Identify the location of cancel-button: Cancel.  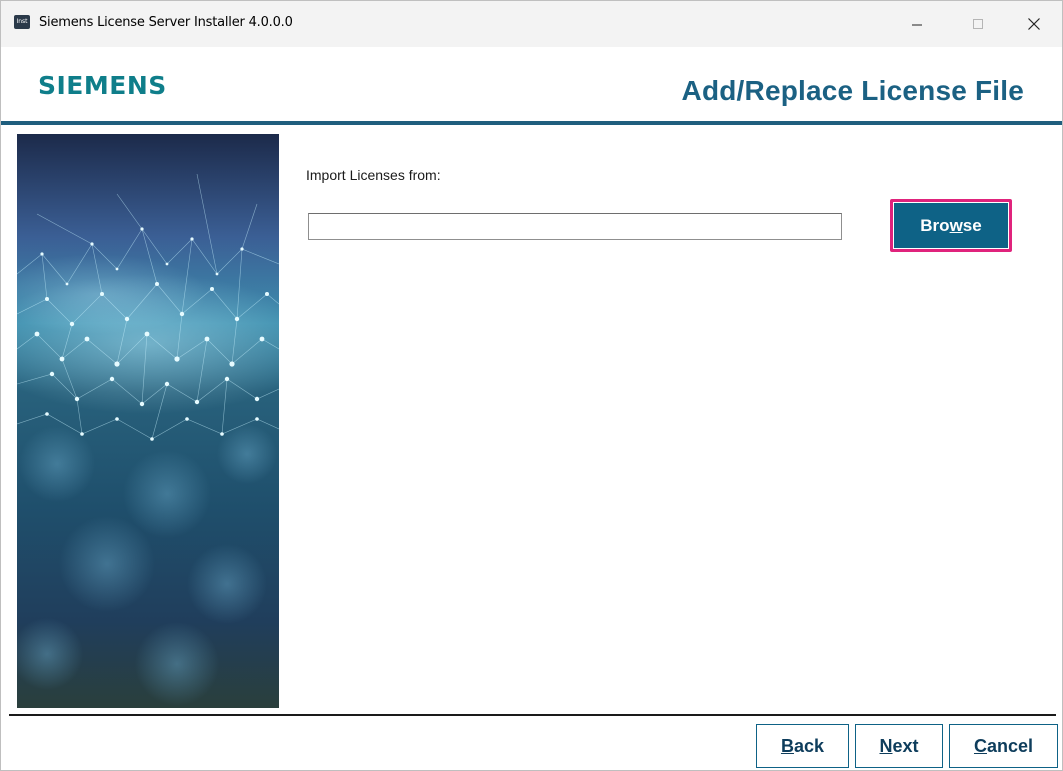
(1003, 746).